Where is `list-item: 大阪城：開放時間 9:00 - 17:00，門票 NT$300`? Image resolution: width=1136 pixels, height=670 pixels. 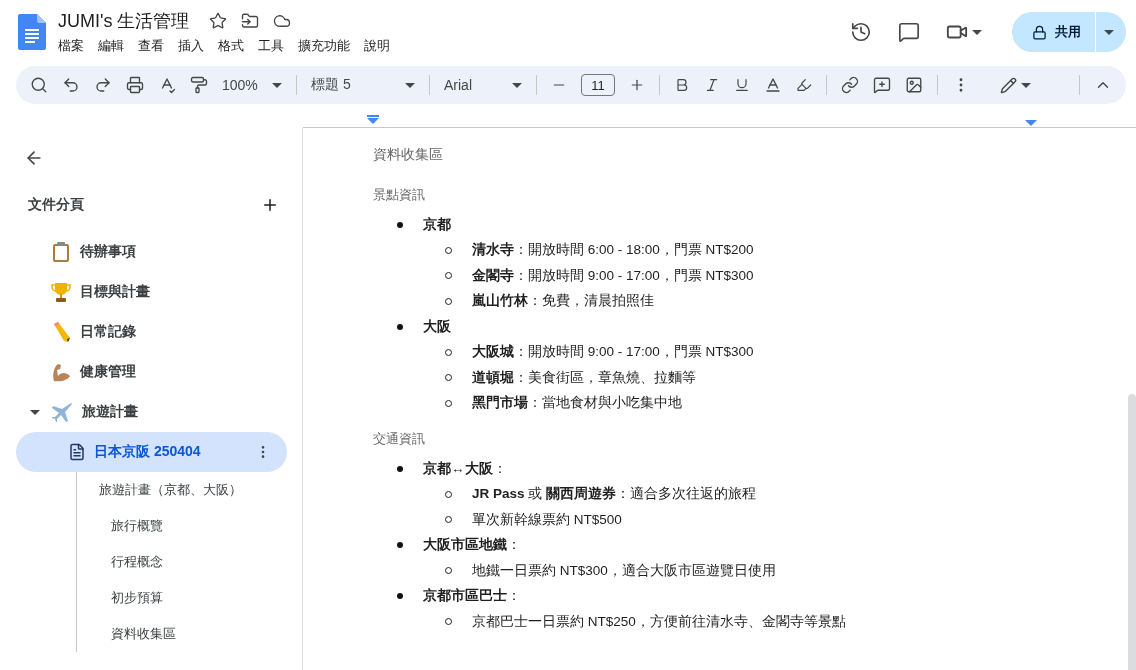 list-item: 大阪城：開放時間 9:00 - 17:00，門票 NT$300 is located at coordinates (613, 352).